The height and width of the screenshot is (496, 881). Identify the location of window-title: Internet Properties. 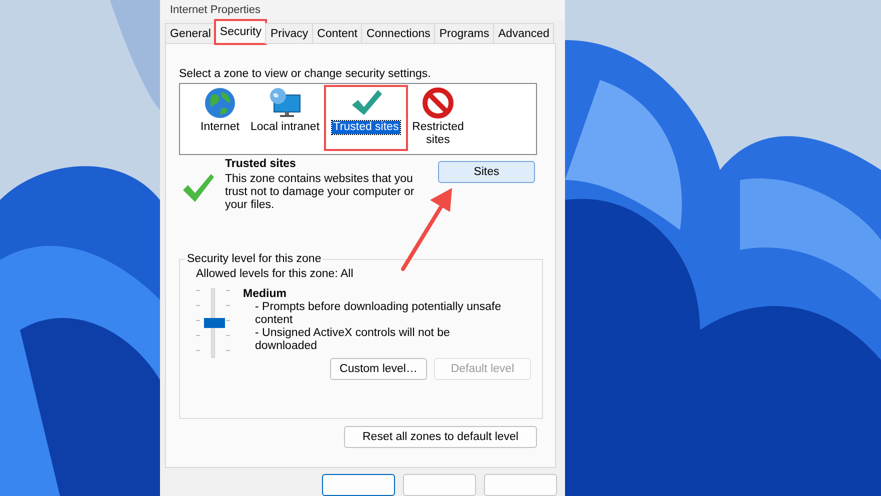
(215, 10).